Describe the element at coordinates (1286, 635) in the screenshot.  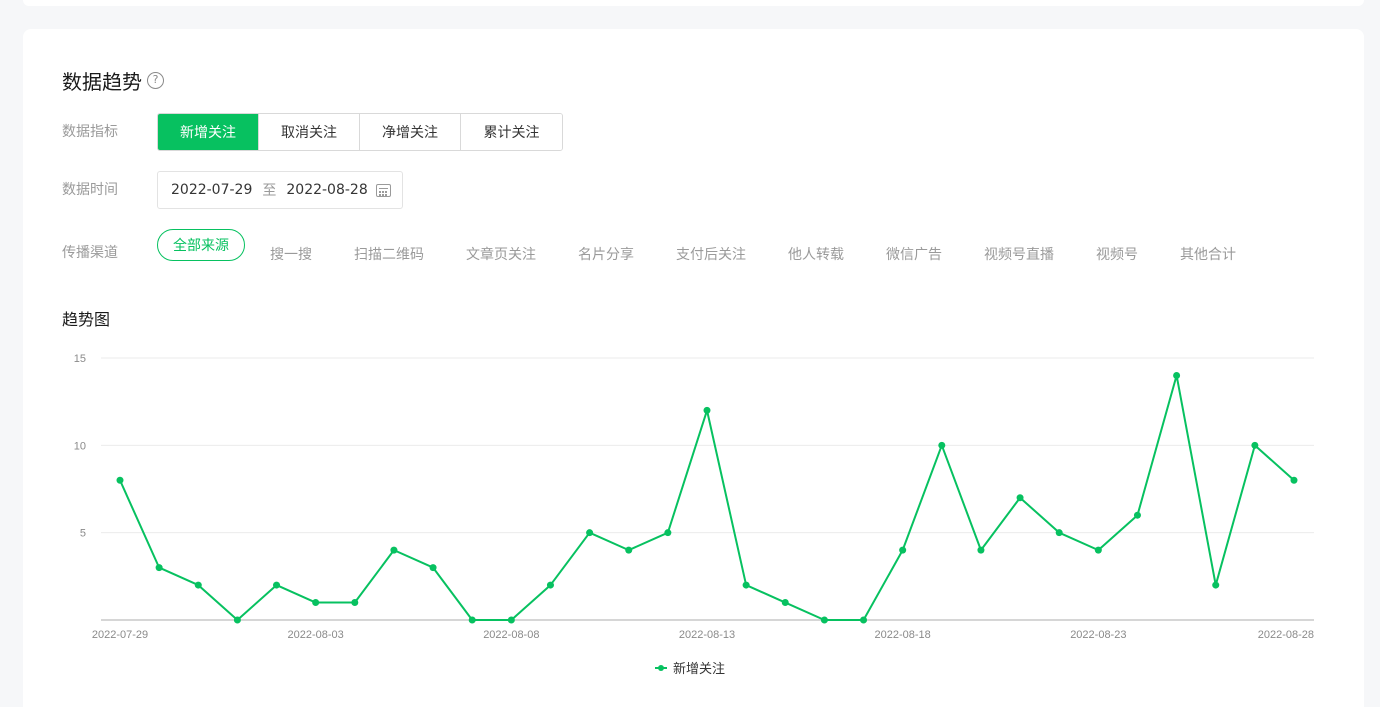
I see `x-tick-label: 2022-08-28` at that location.